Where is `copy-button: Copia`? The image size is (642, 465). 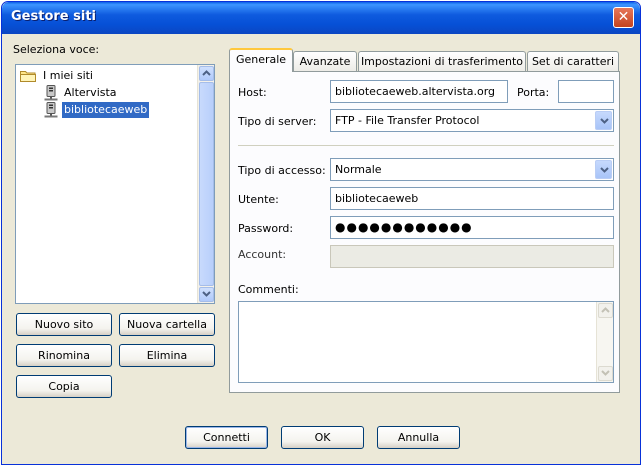
copy-button: Copia is located at coordinates (64, 386).